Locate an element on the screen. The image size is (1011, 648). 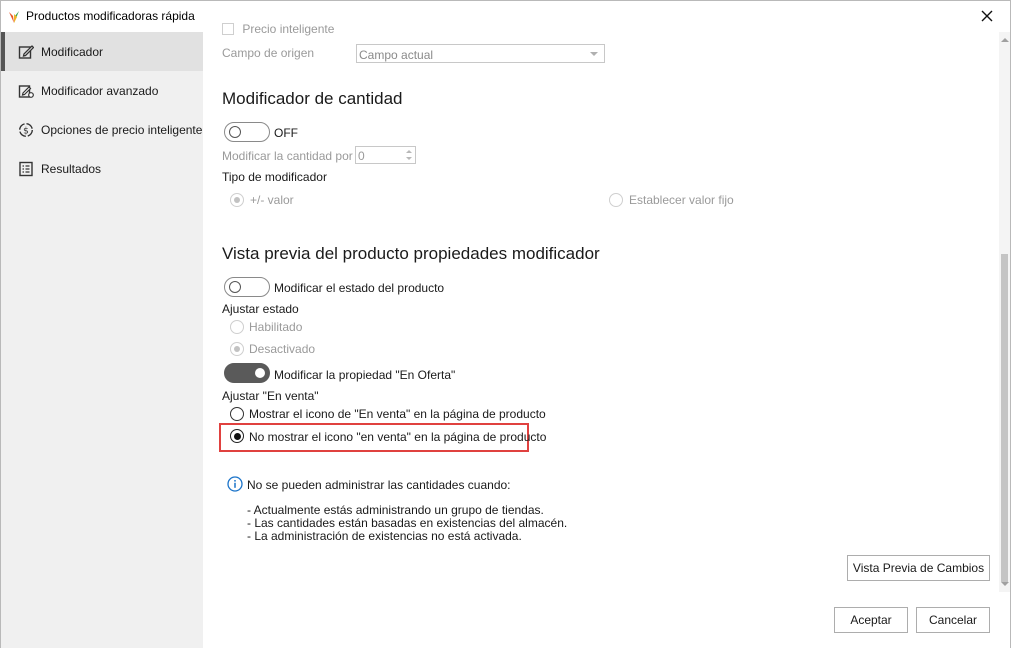
close-icon is located at coordinates (987, 16).